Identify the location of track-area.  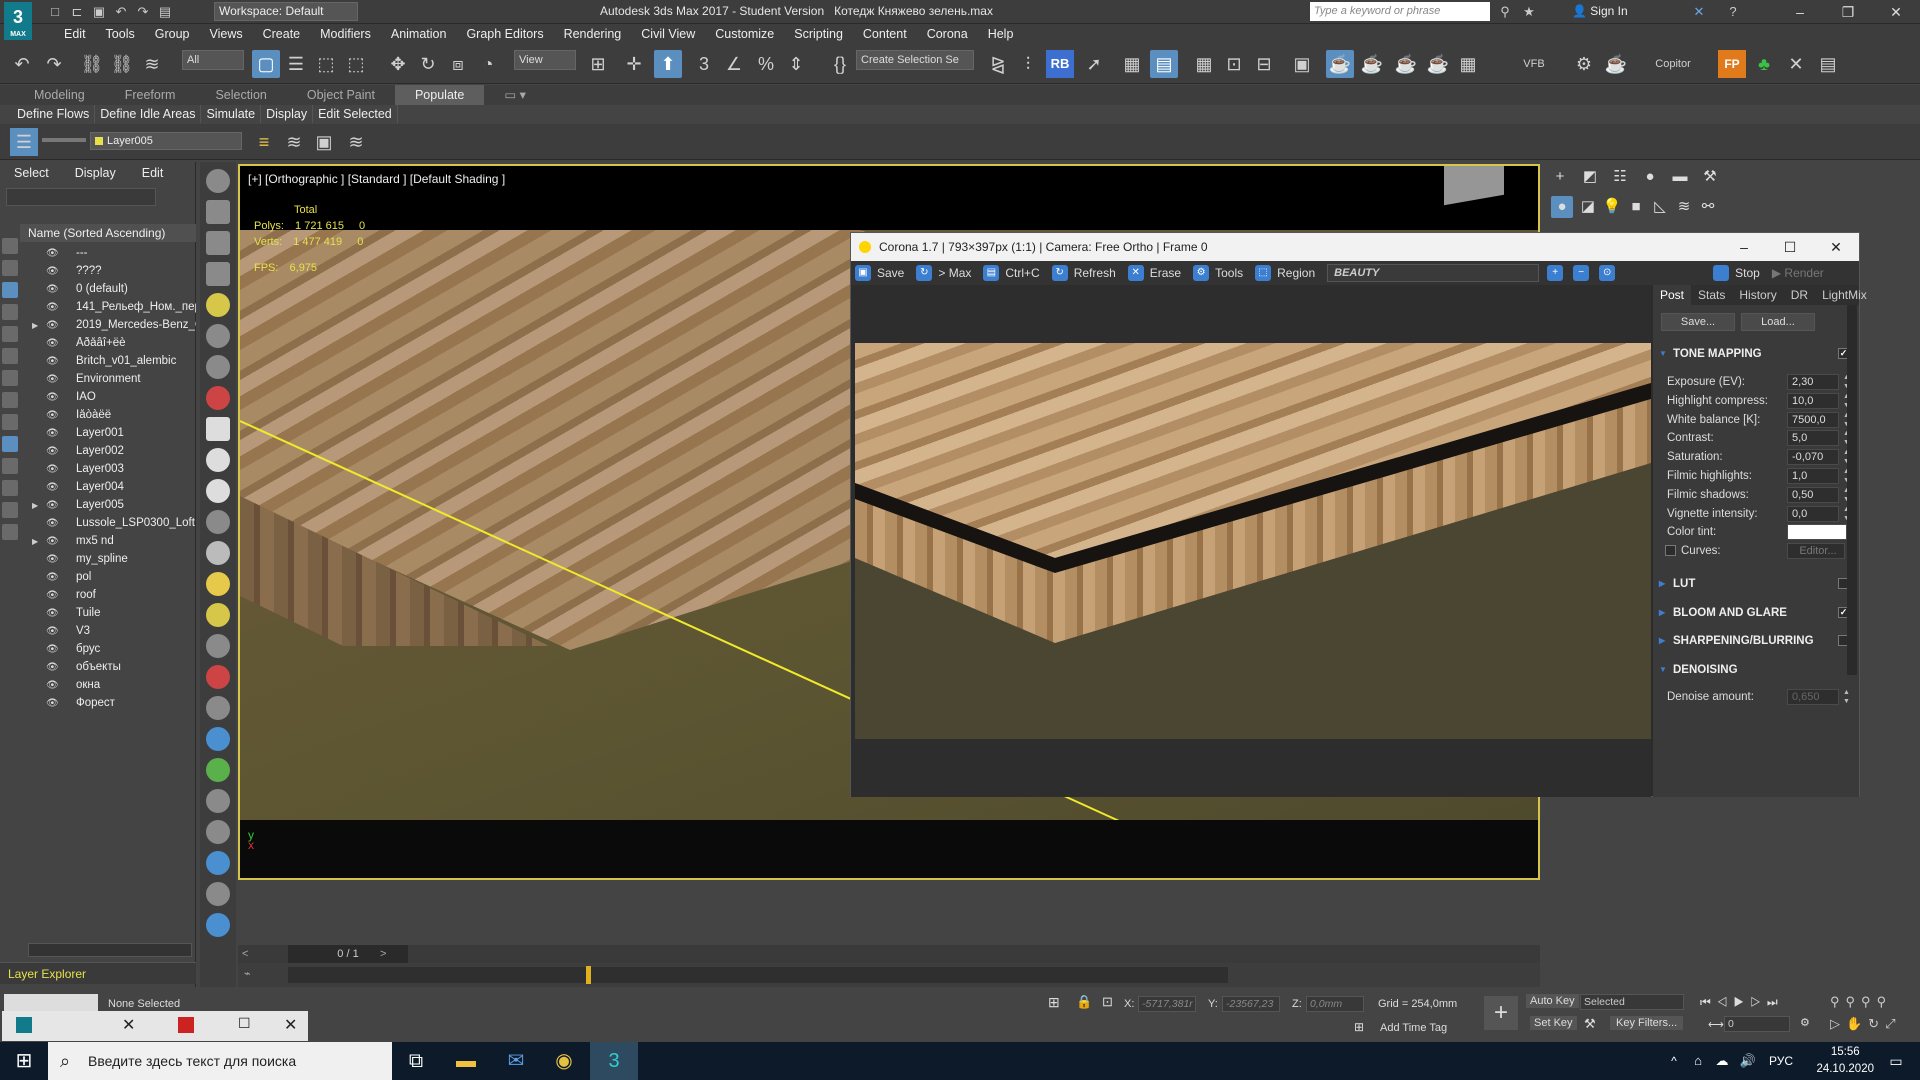
(758, 975).